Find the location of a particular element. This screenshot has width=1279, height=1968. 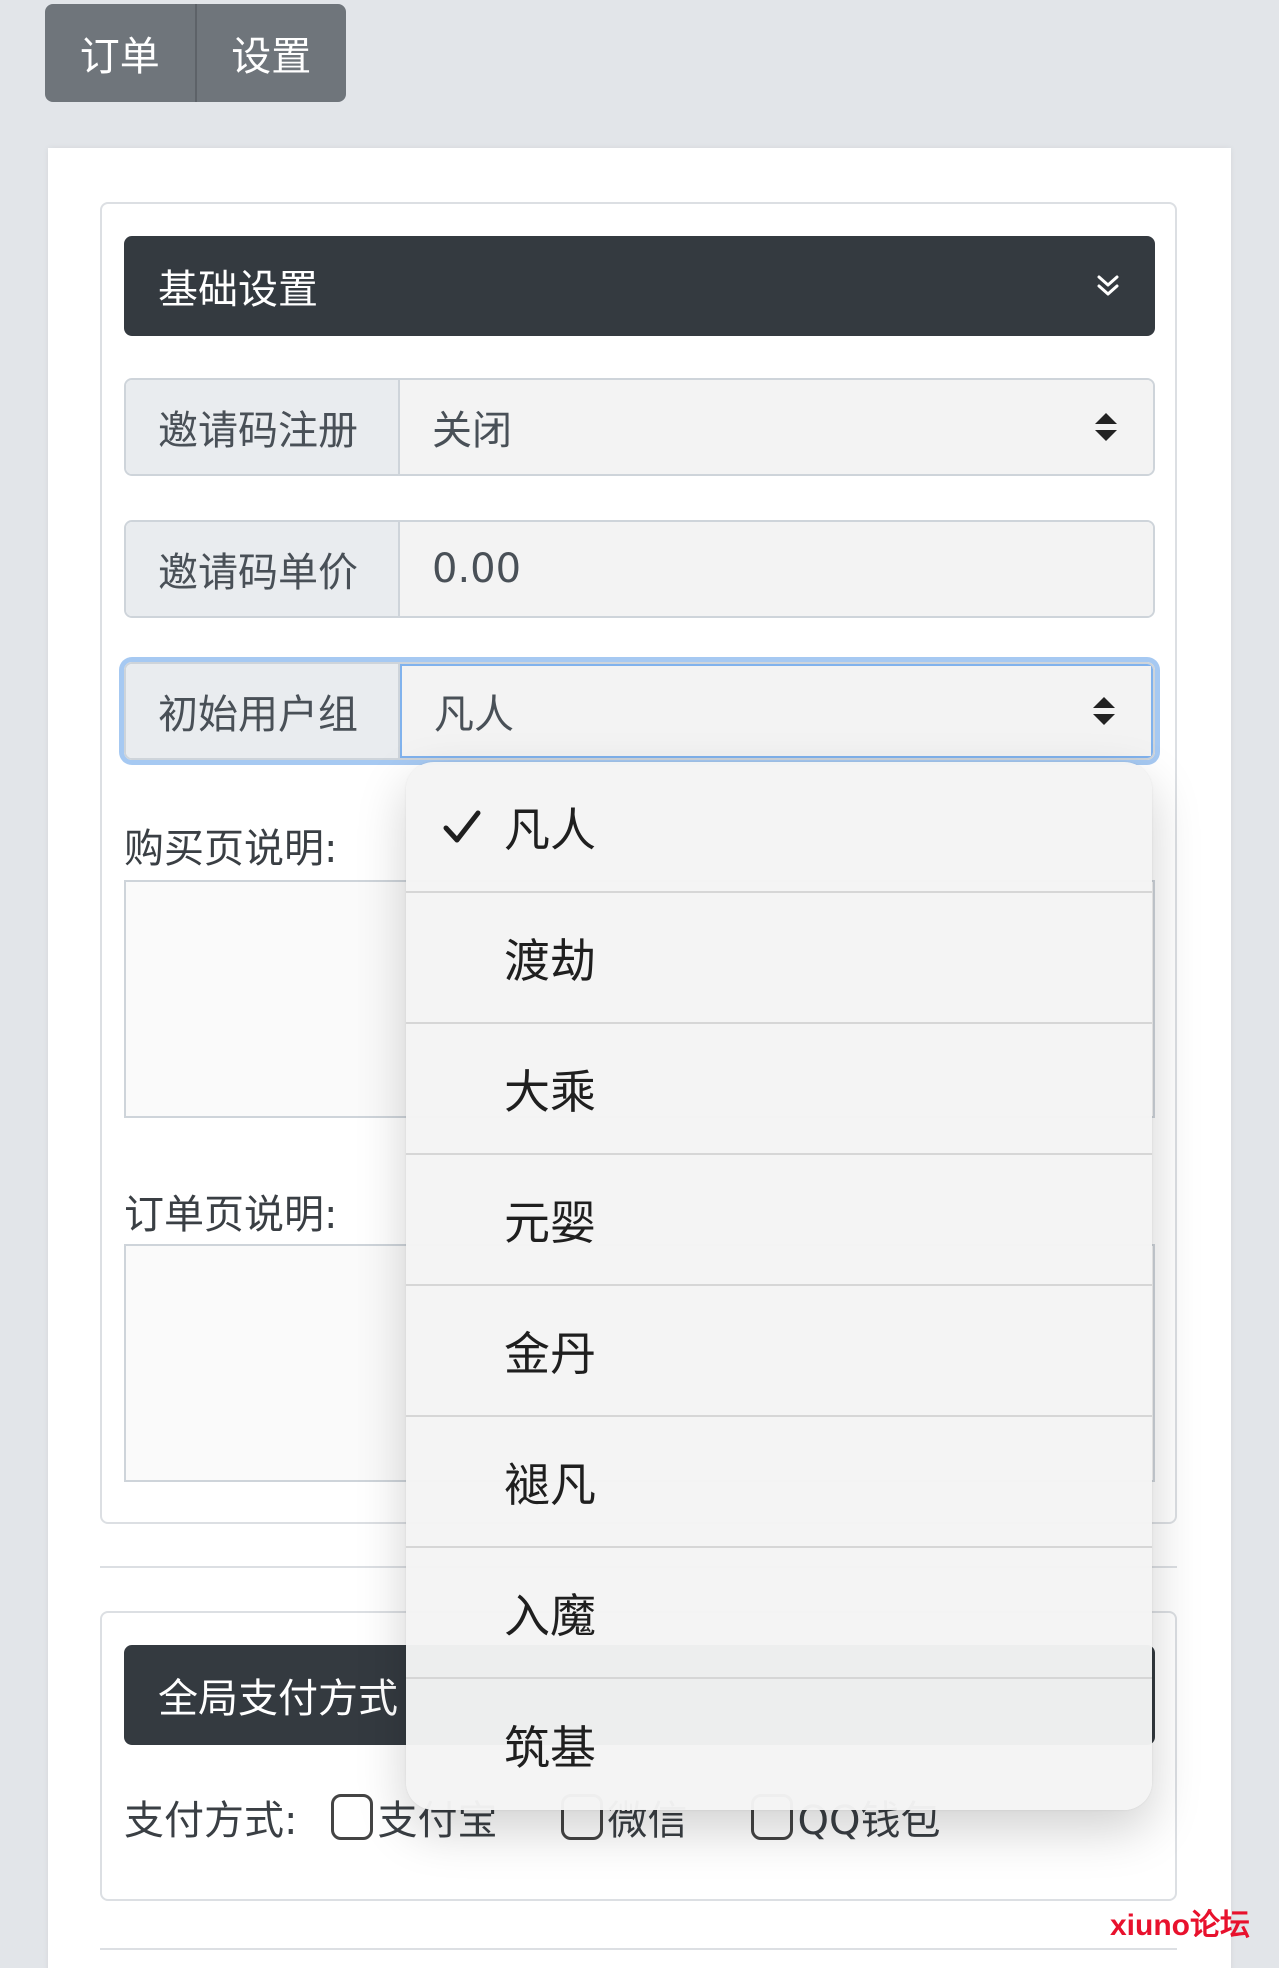

site-watermark: xiuno论坛 is located at coordinates (1180, 1925).